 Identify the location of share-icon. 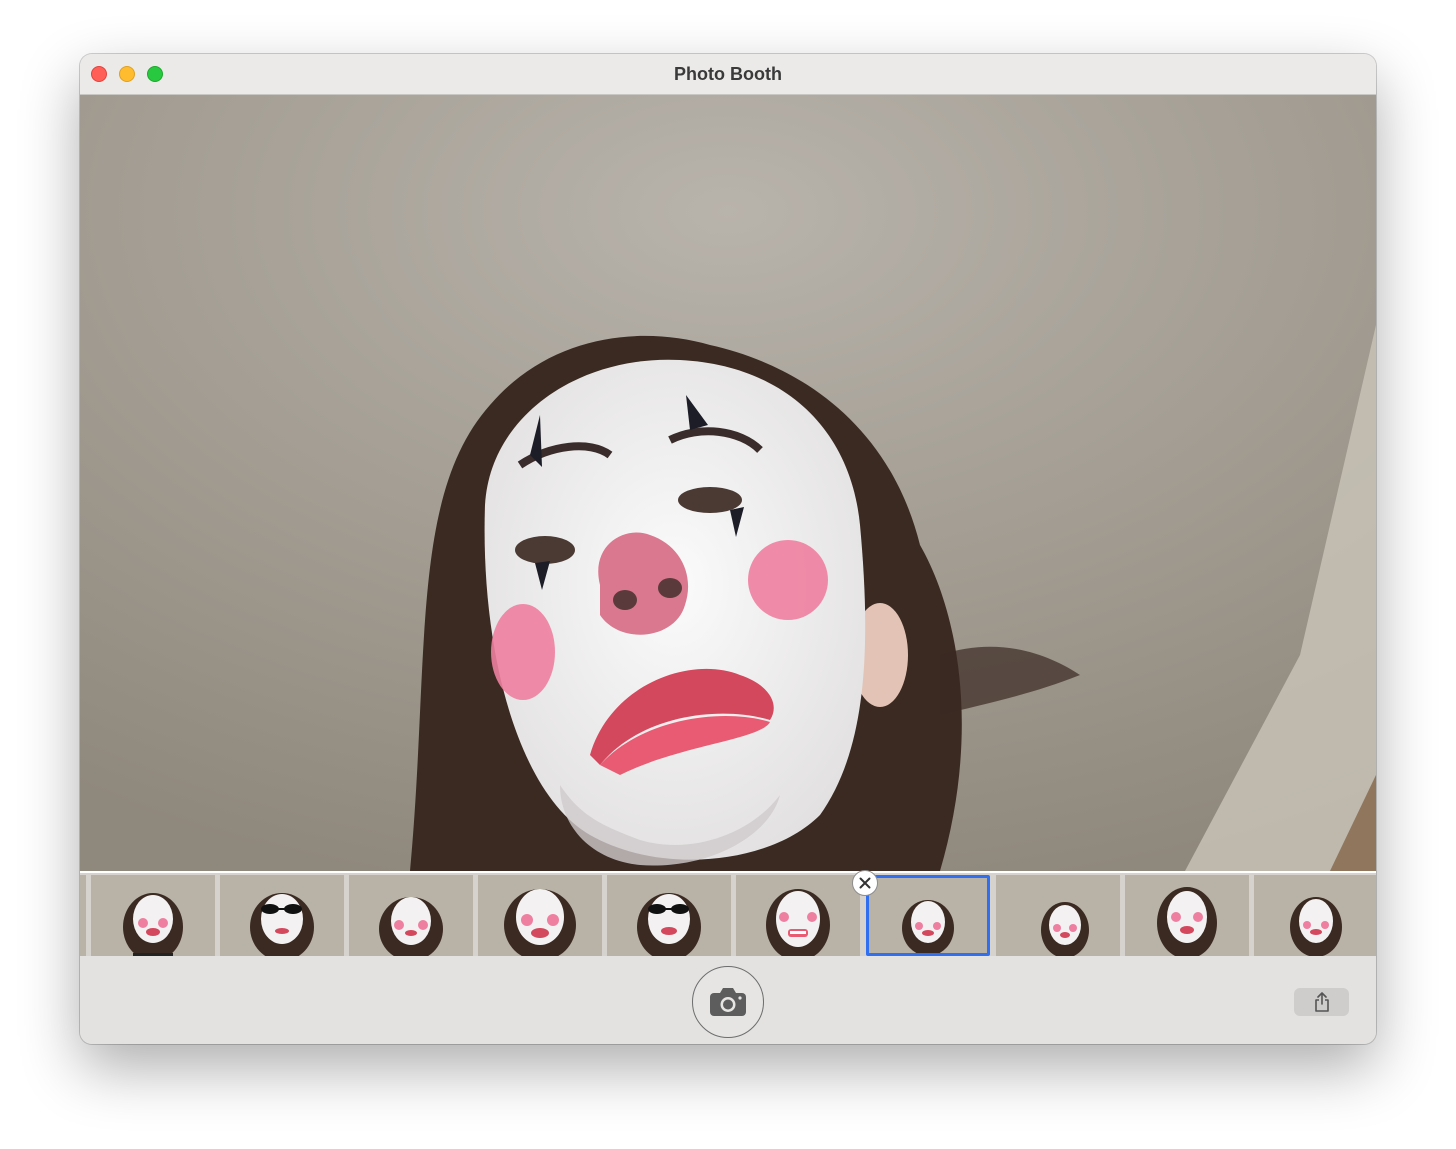
(1321, 1002).